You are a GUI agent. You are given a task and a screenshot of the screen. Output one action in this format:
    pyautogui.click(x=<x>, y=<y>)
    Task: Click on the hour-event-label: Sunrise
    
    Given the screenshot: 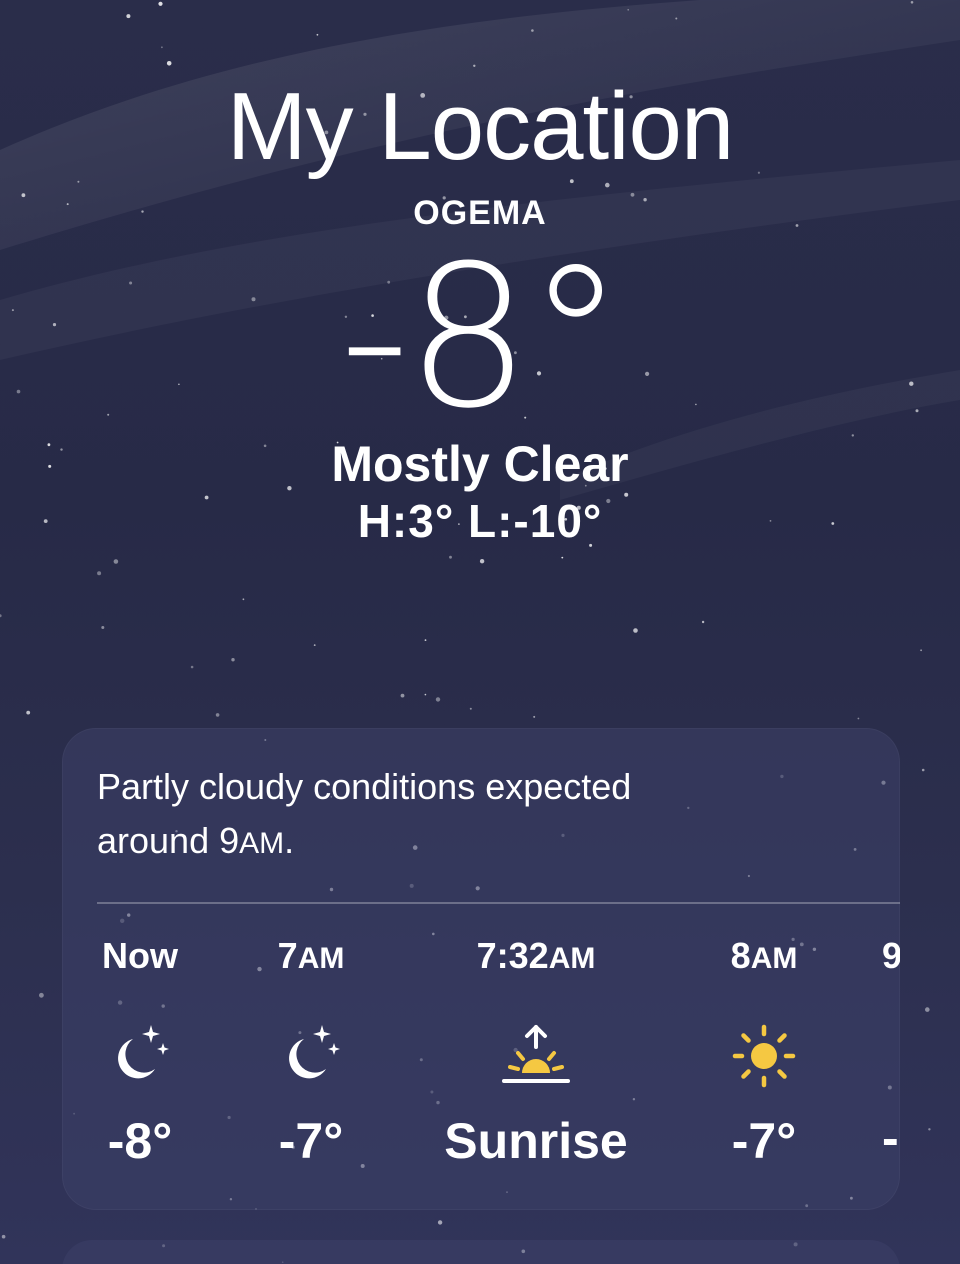 What is the action you would take?
    pyautogui.click(x=536, y=1141)
    